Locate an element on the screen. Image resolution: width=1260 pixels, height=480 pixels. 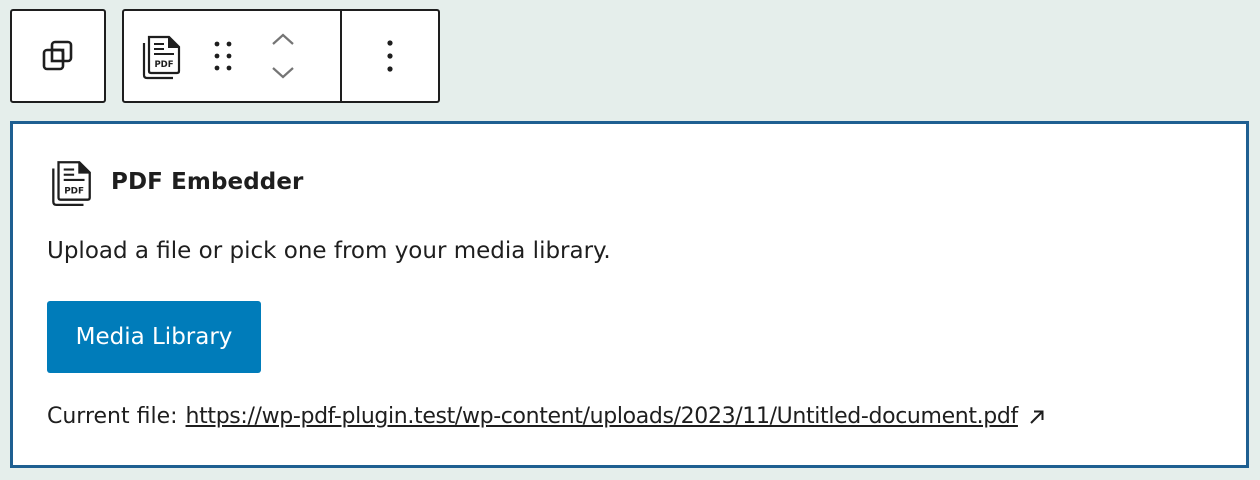
block-toolbar-parent-group is located at coordinates (58, 56).